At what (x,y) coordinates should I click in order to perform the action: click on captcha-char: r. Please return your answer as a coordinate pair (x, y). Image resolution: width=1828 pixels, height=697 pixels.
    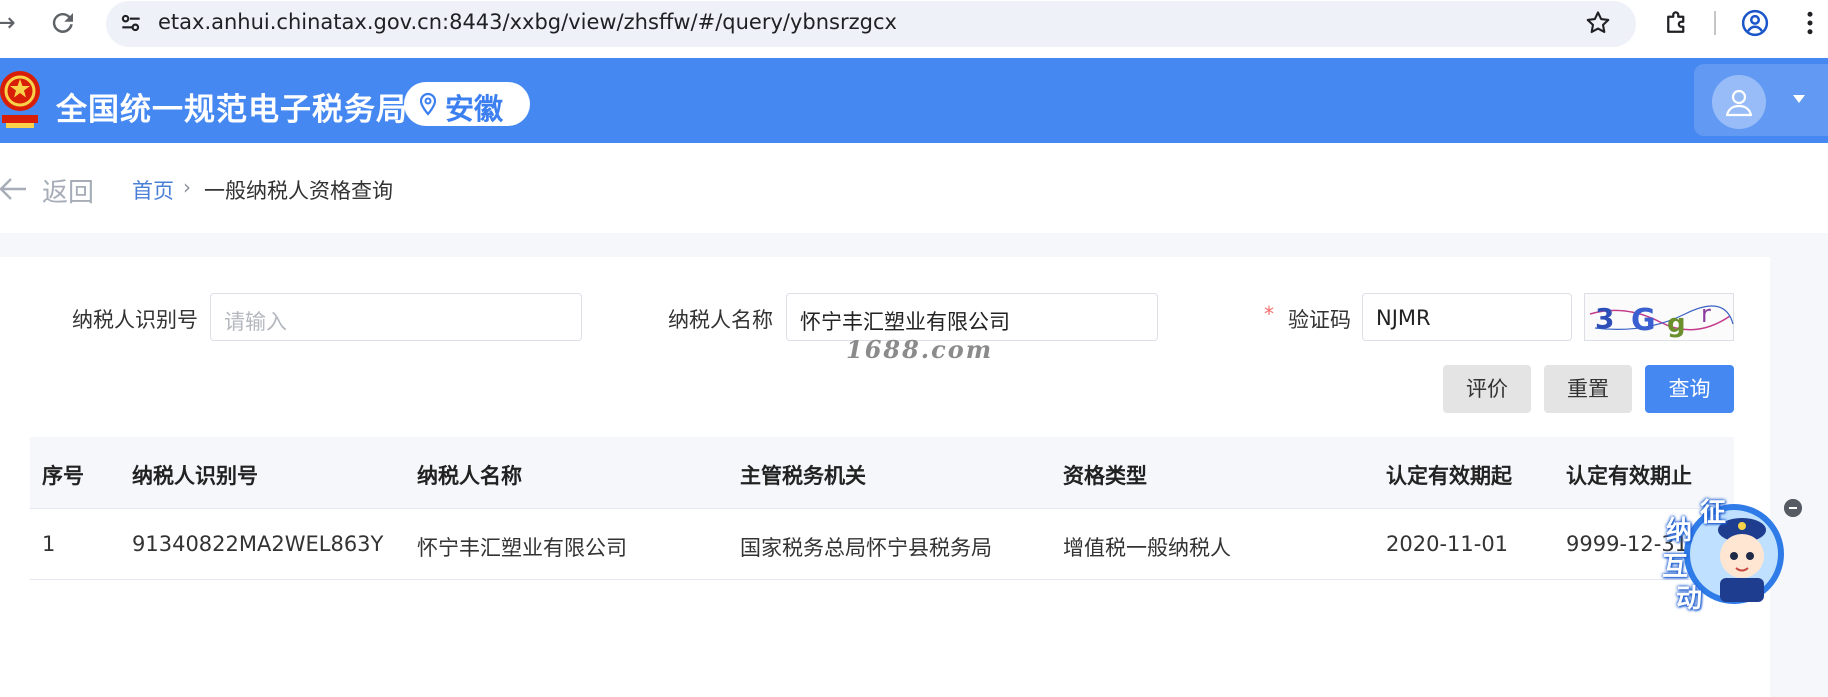
    Looking at the image, I should click on (1706, 314).